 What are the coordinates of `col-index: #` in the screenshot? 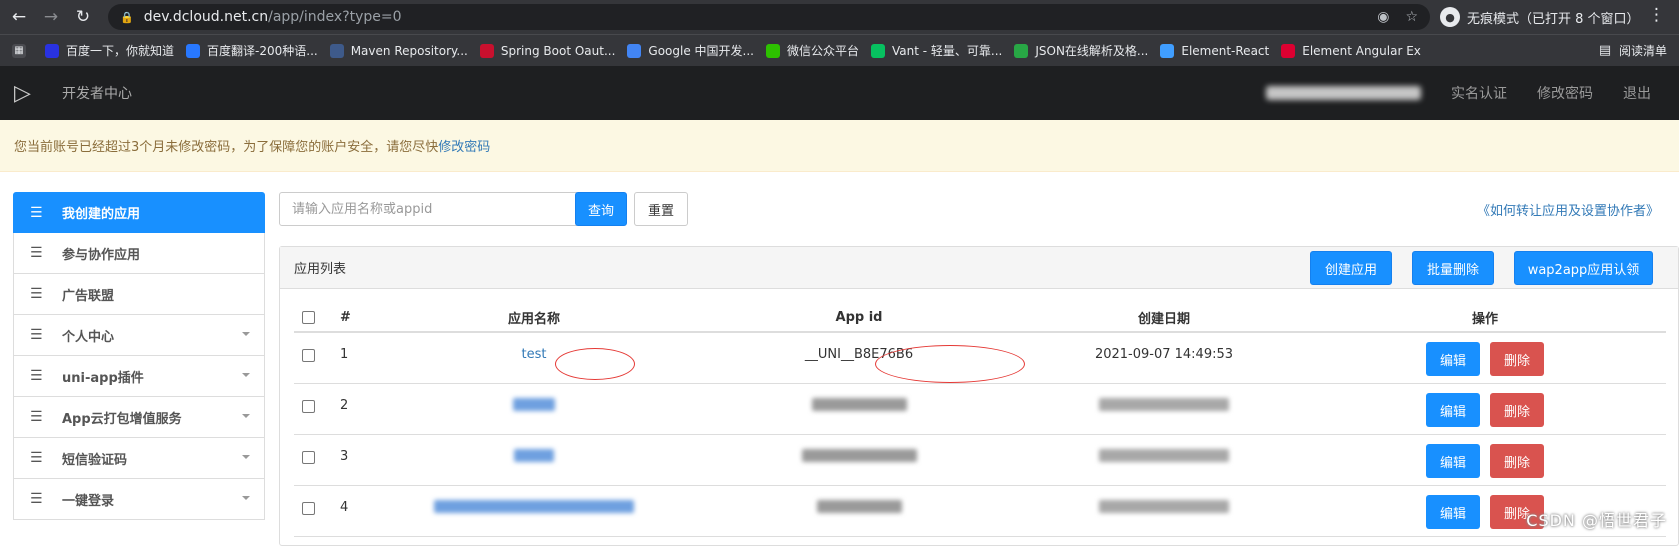 It's located at (345, 317).